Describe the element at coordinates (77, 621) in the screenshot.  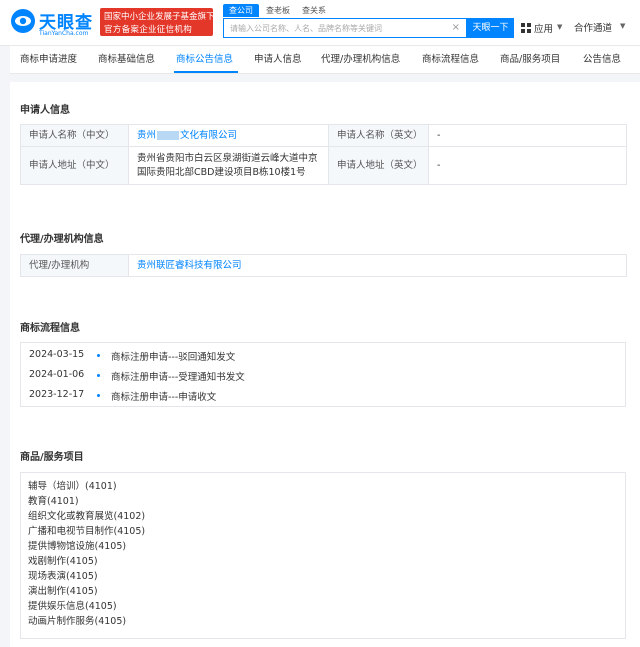
I see `list-item: 动画片制作服务(4105)` at that location.